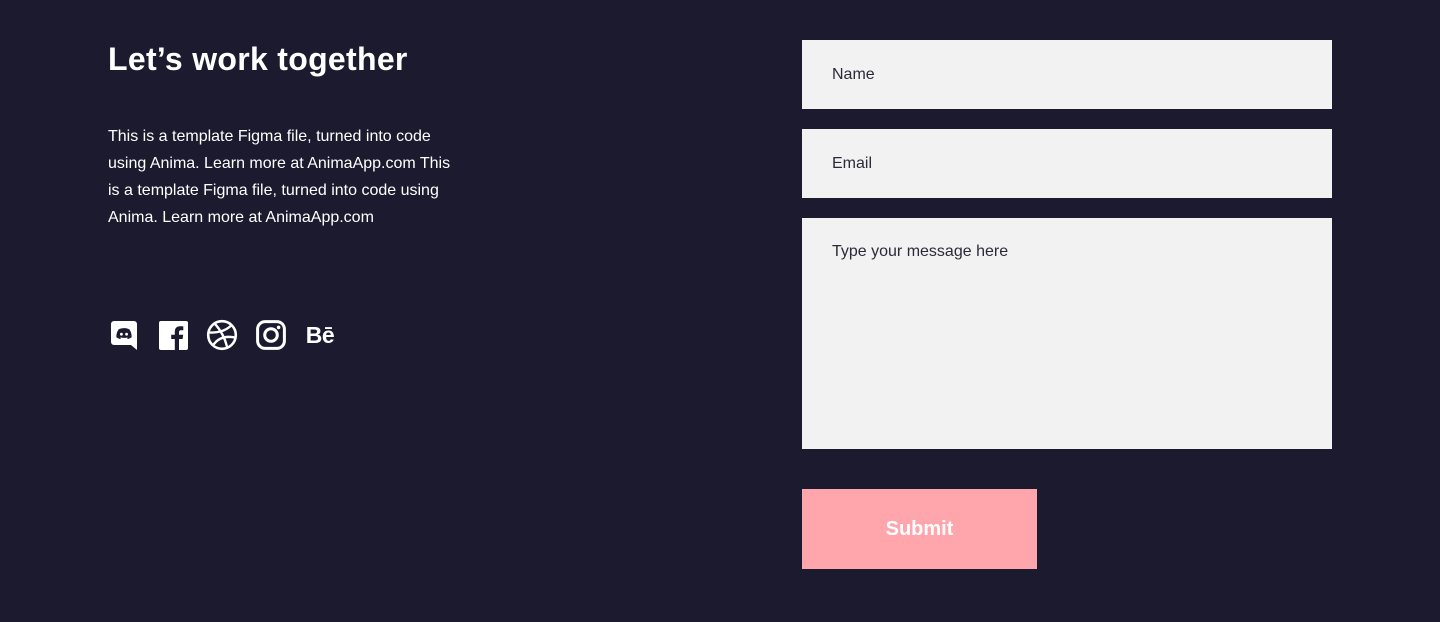  I want to click on behance-link: Bē, so click(320, 335).